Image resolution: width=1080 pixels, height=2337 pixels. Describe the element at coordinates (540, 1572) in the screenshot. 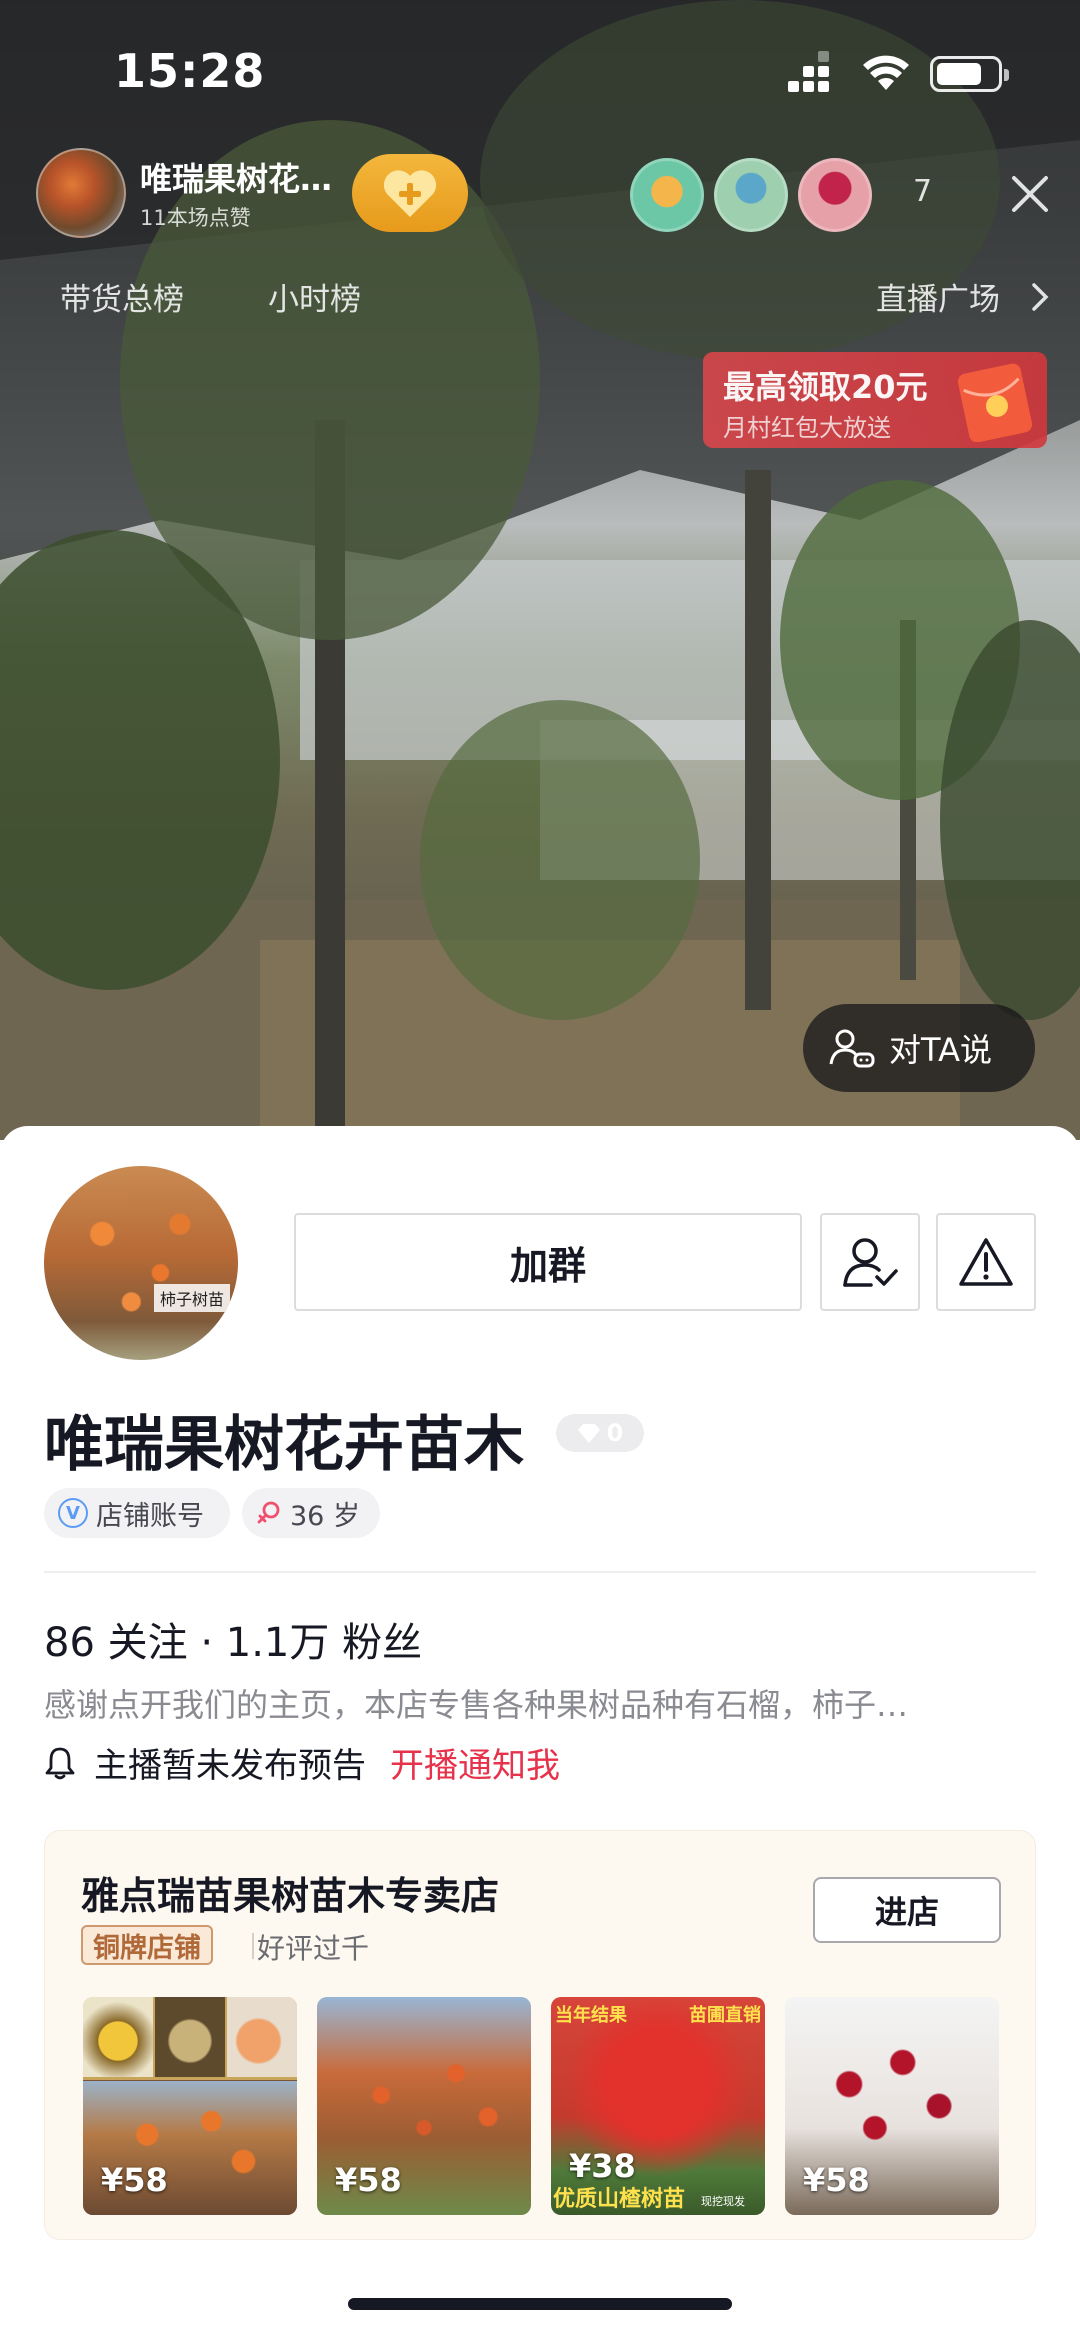

I see `divider` at that location.